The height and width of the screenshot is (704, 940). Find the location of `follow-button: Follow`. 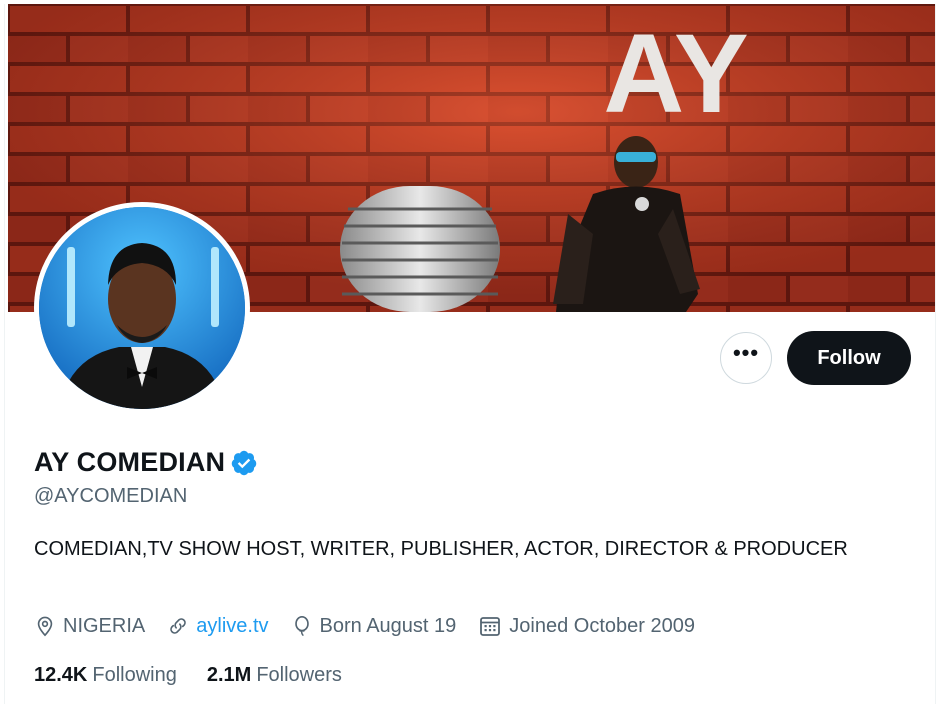

follow-button: Follow is located at coordinates (849, 358).